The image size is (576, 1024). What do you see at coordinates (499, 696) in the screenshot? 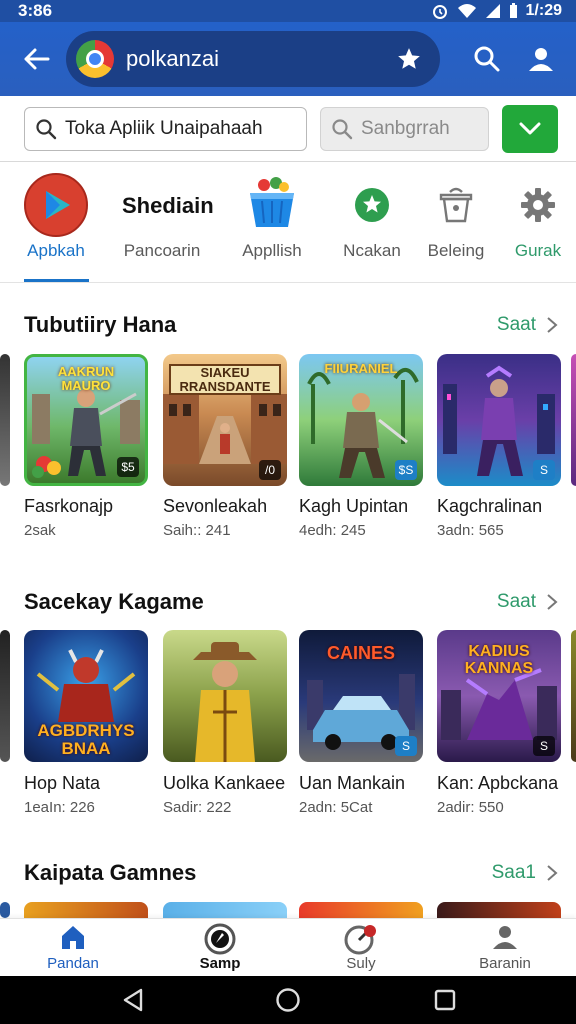
I see `app-tile: KADIUS KANNAS S` at bounding box center [499, 696].